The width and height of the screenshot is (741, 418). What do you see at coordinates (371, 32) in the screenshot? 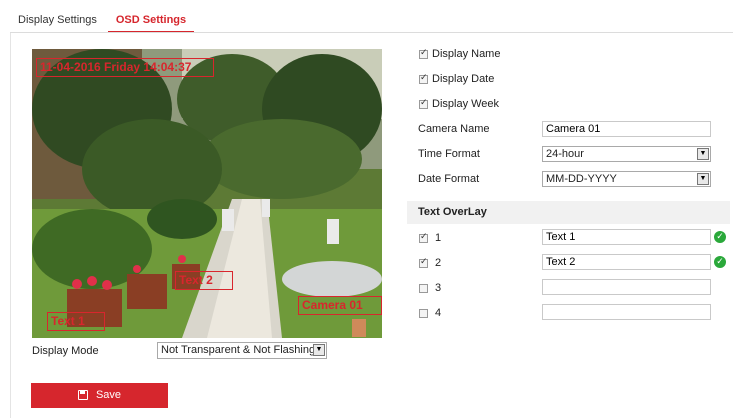
I see `tab-divider` at bounding box center [371, 32].